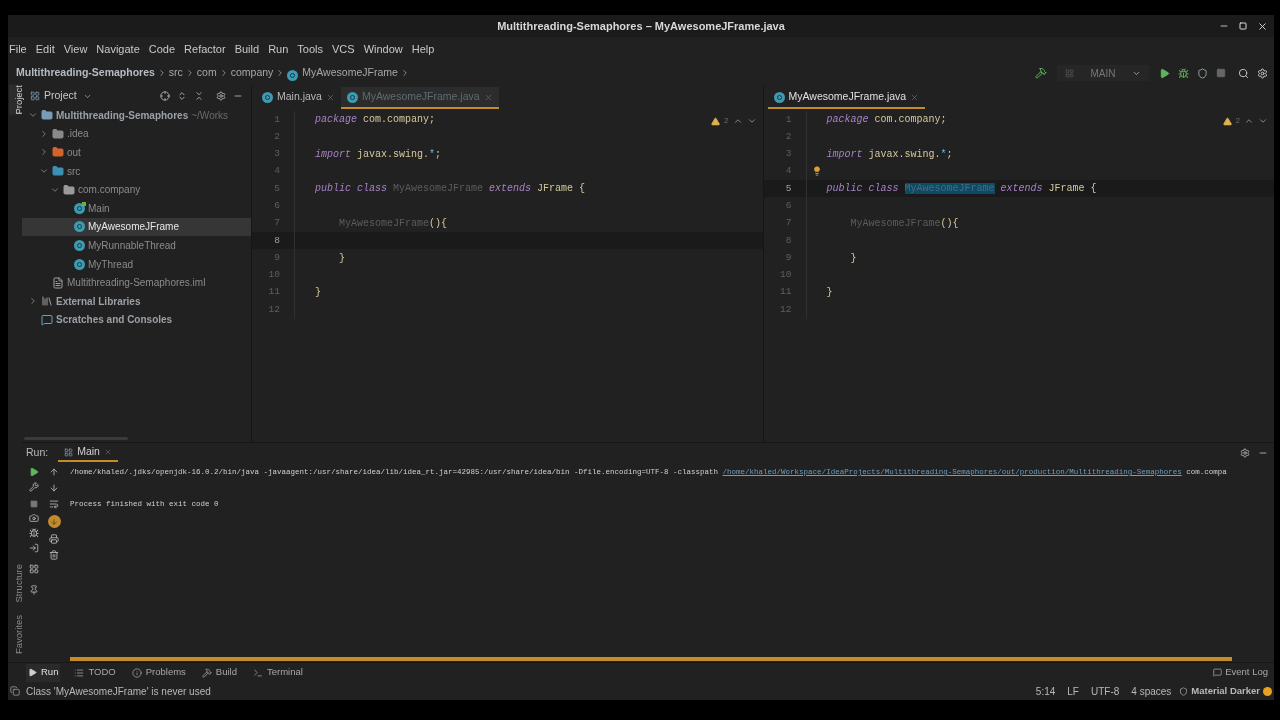 This screenshot has width=1280, height=720. Describe the element at coordinates (158, 672) in the screenshot. I see `tool-window-tab: Problems` at that location.